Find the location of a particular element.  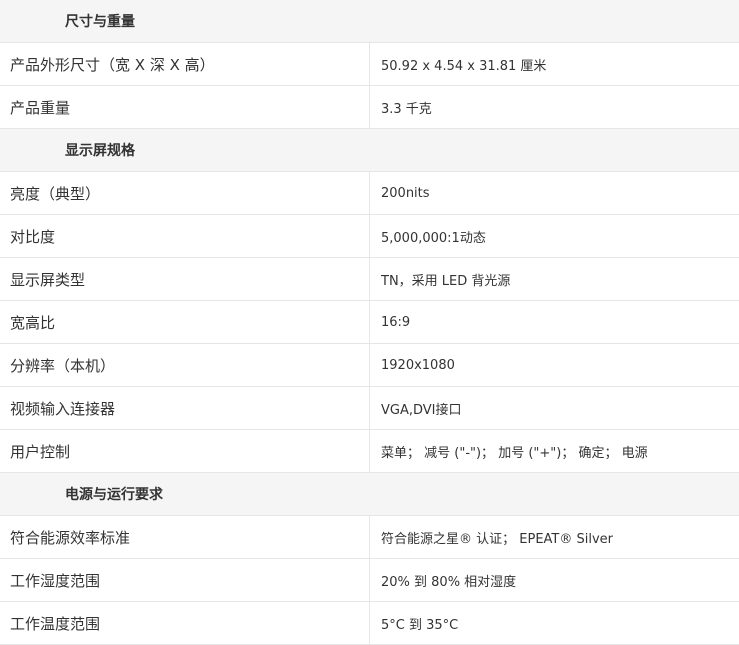

spec-label: 显示屏类型 is located at coordinates (185, 279).